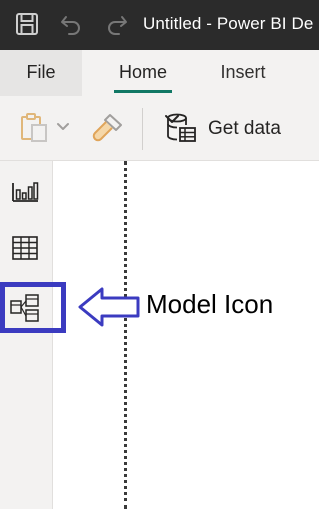 Image resolution: width=320 pixels, height=509 pixels. I want to click on paste-icon, so click(45, 128).